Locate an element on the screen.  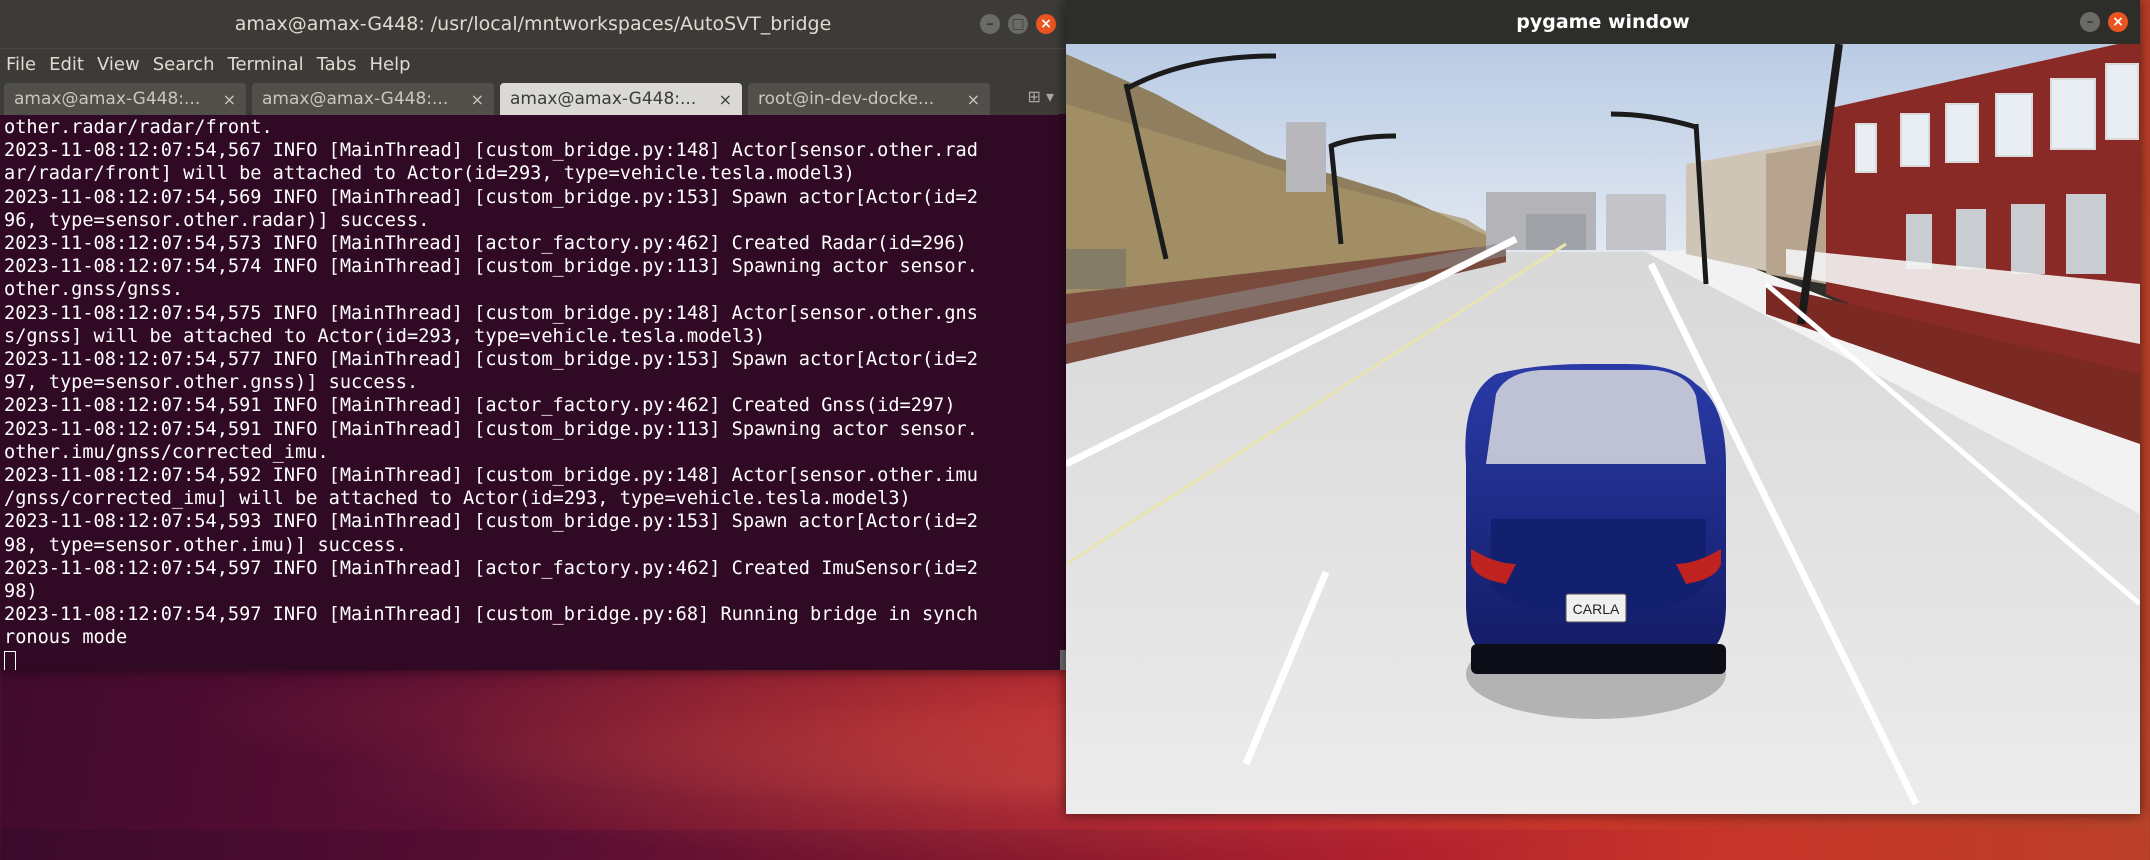
terminal-tab-active: amax@amax-G448:... × is located at coordinates (621, 99).